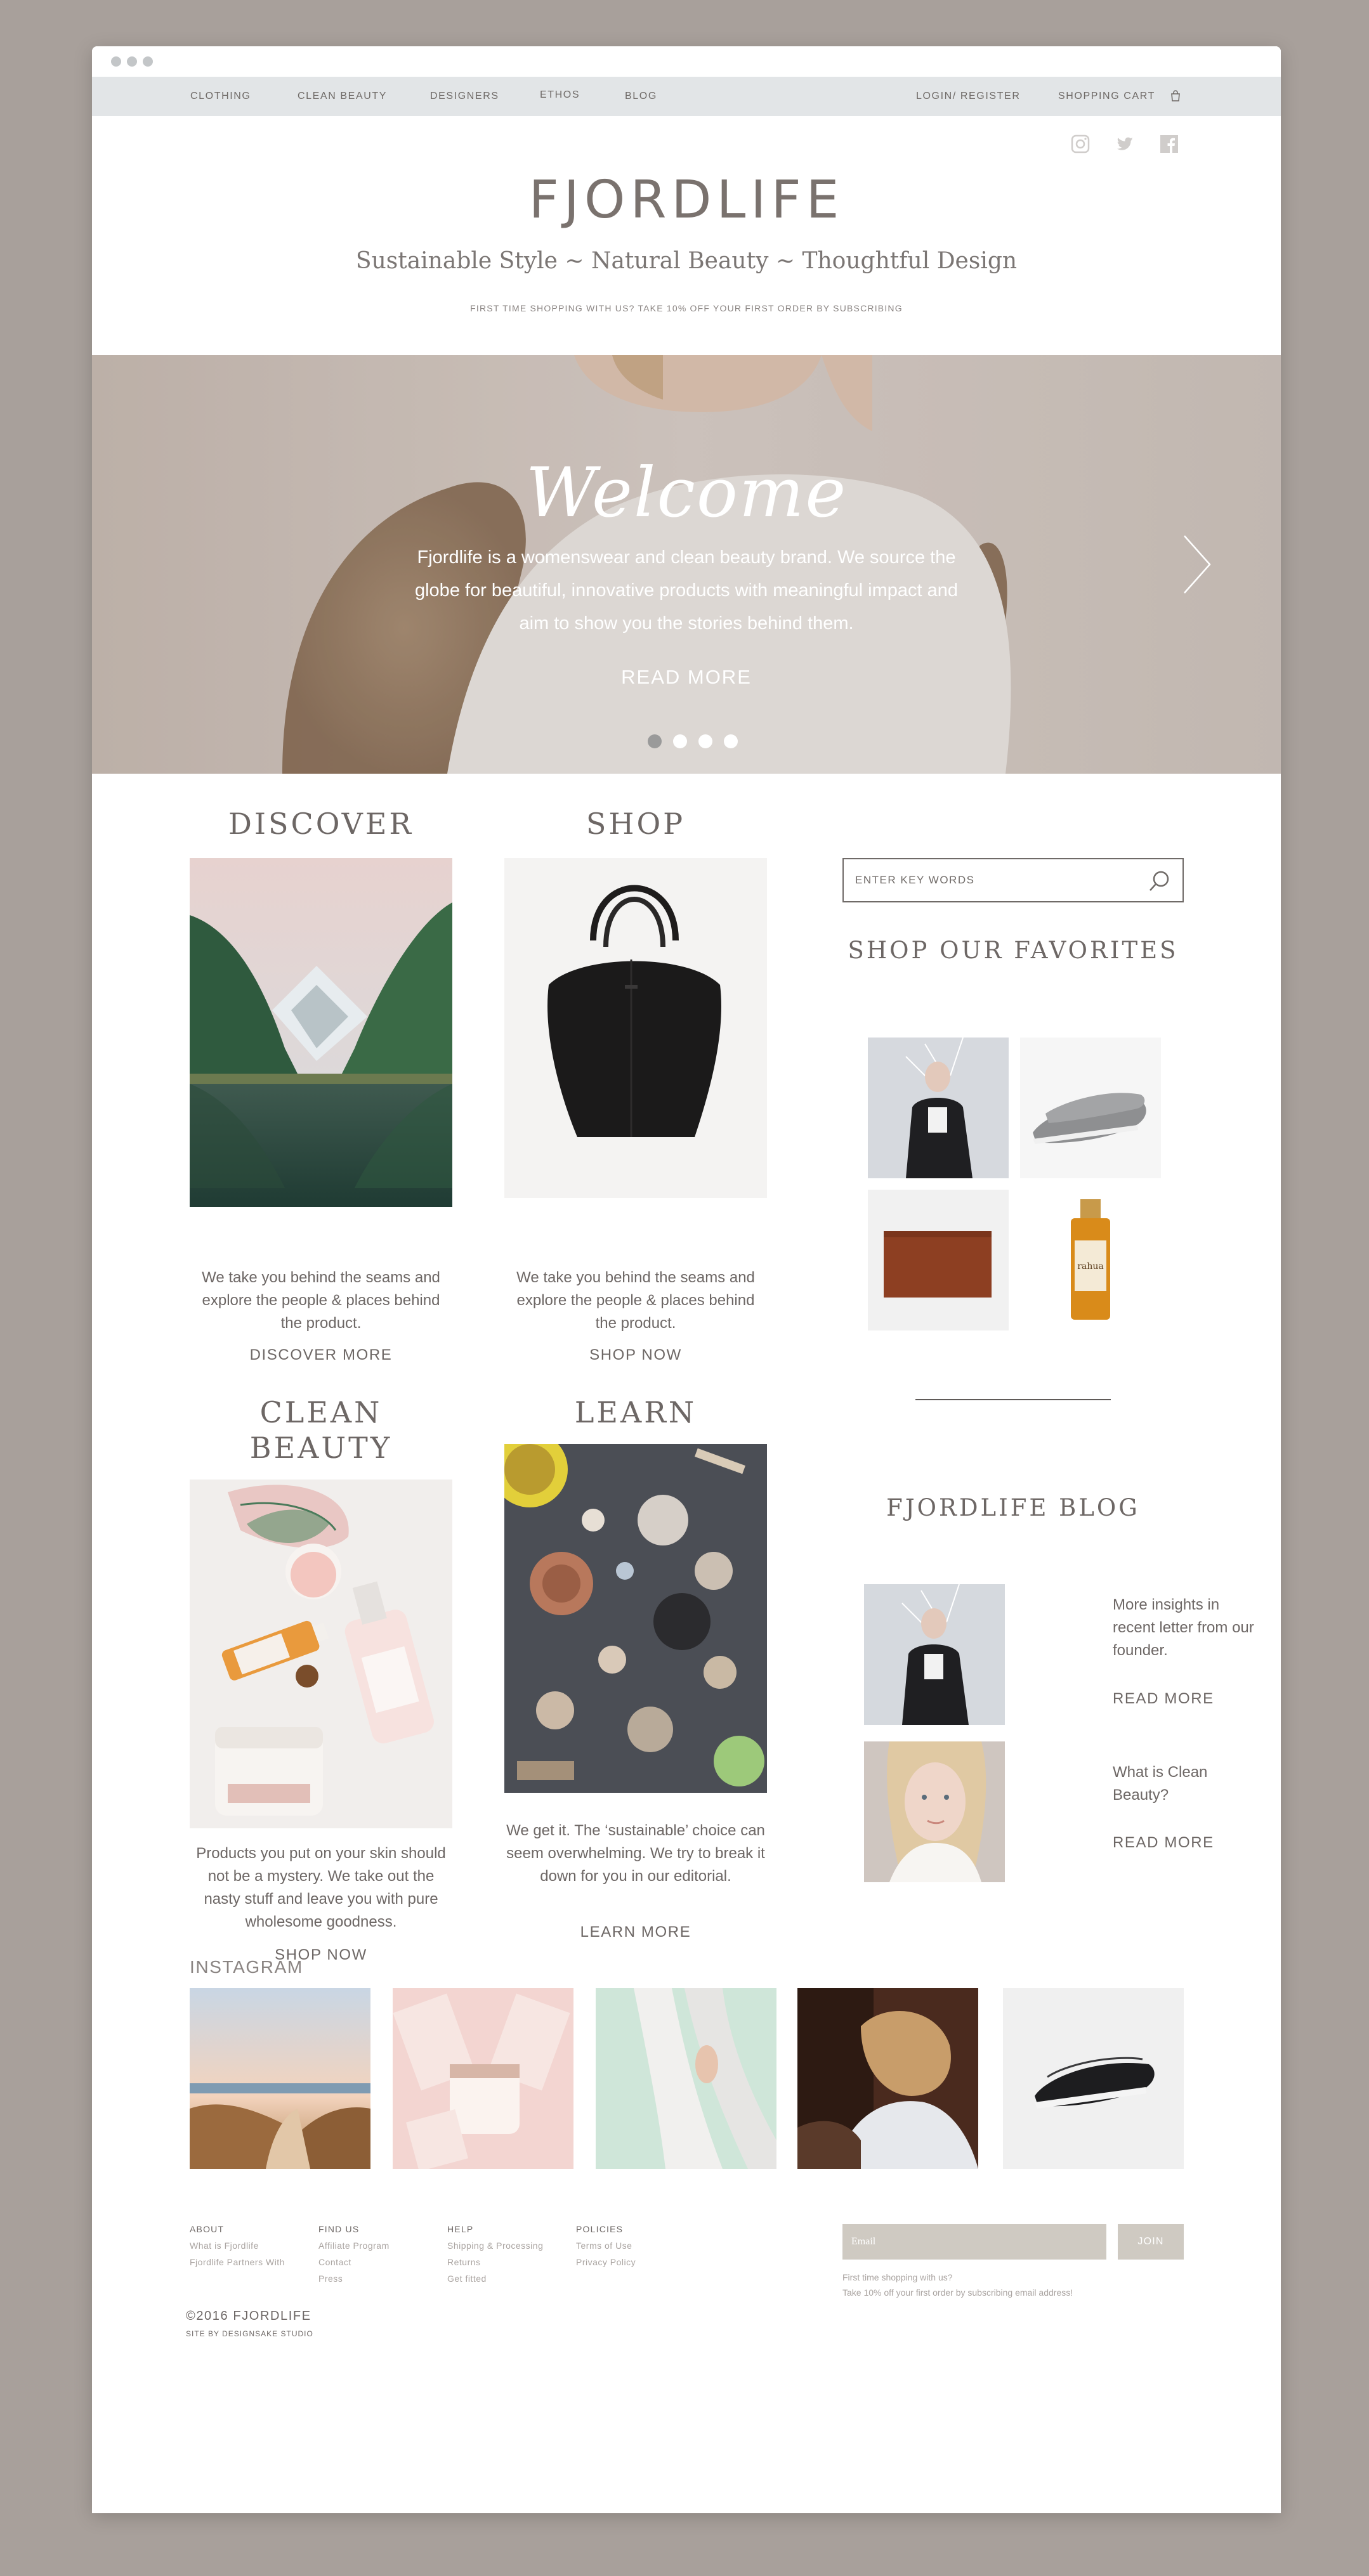  Describe the element at coordinates (686, 200) in the screenshot. I see `brand-logo: FJORDLIFE` at that location.